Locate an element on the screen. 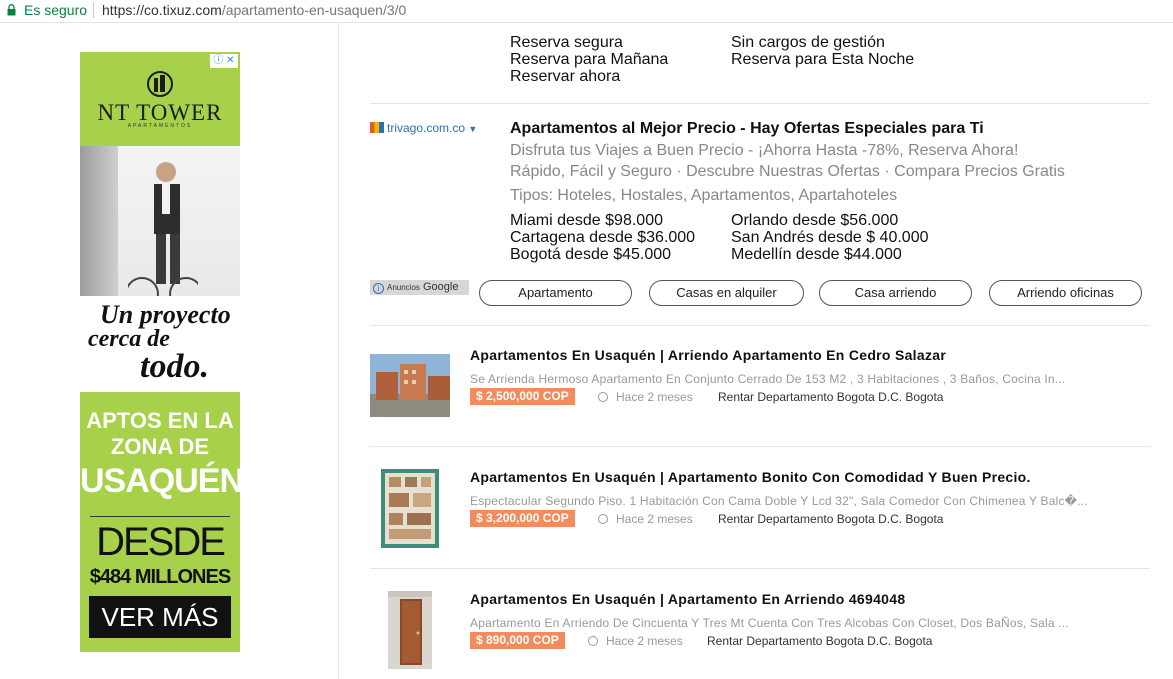 The width and height of the screenshot is (1173, 679). price-badge: $ 3,200,000 COP is located at coordinates (522, 518).